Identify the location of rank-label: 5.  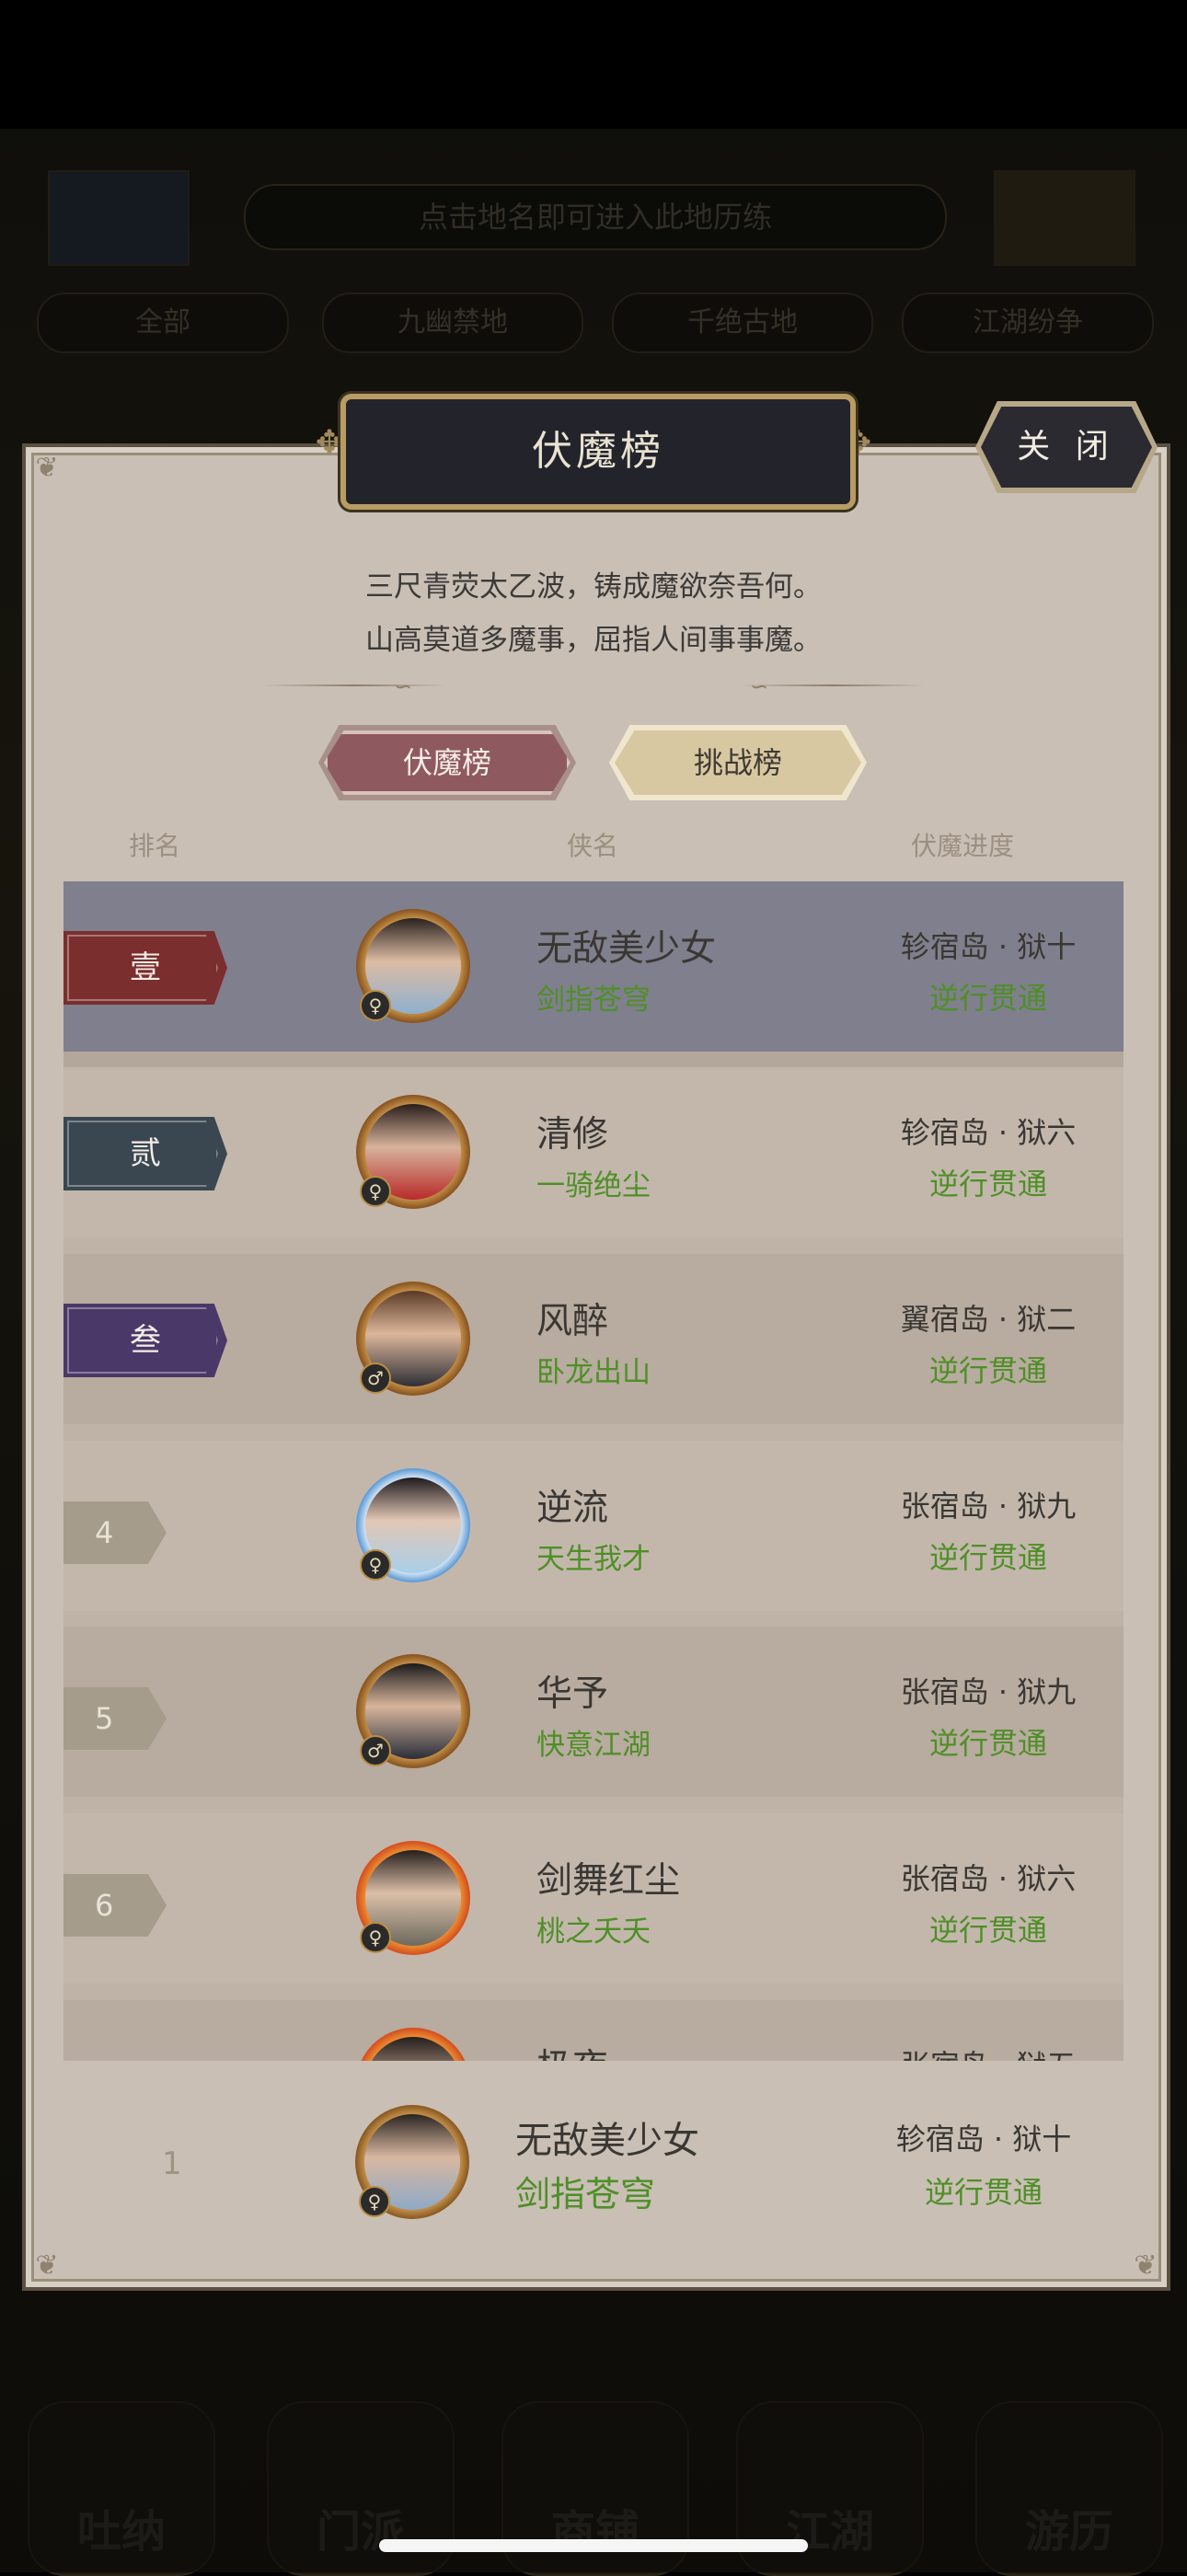
(115, 1718).